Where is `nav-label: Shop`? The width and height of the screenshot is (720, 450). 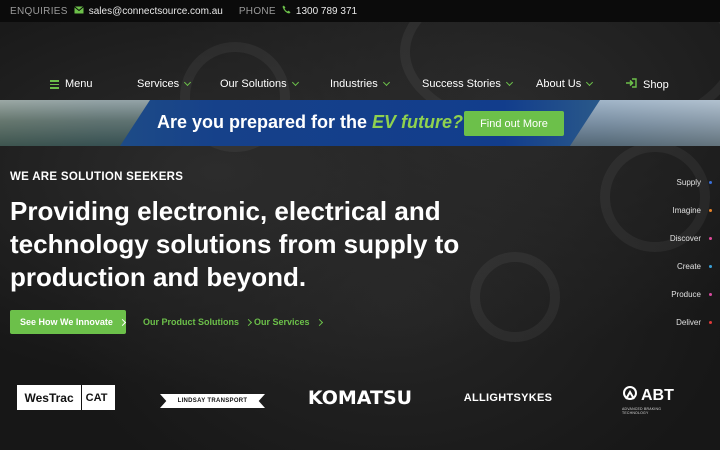
nav-label: Shop is located at coordinates (656, 84).